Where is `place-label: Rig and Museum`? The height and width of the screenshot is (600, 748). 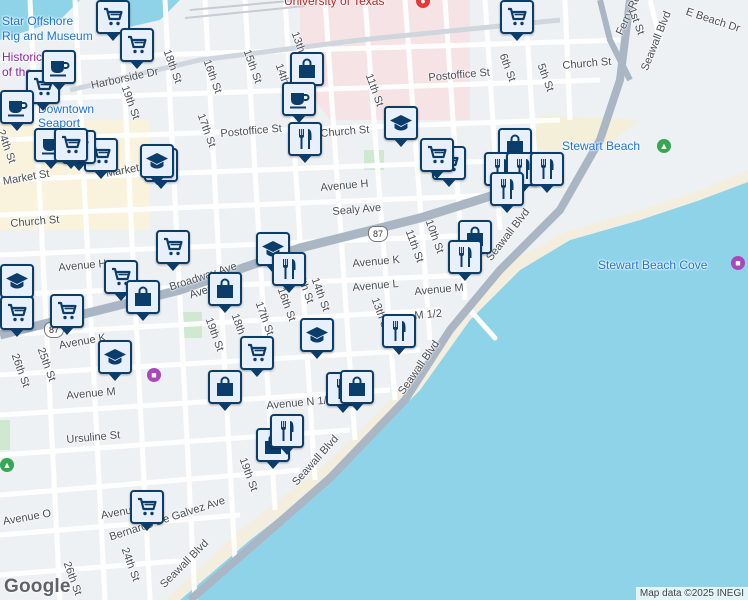
place-label: Rig and Museum is located at coordinates (47, 36).